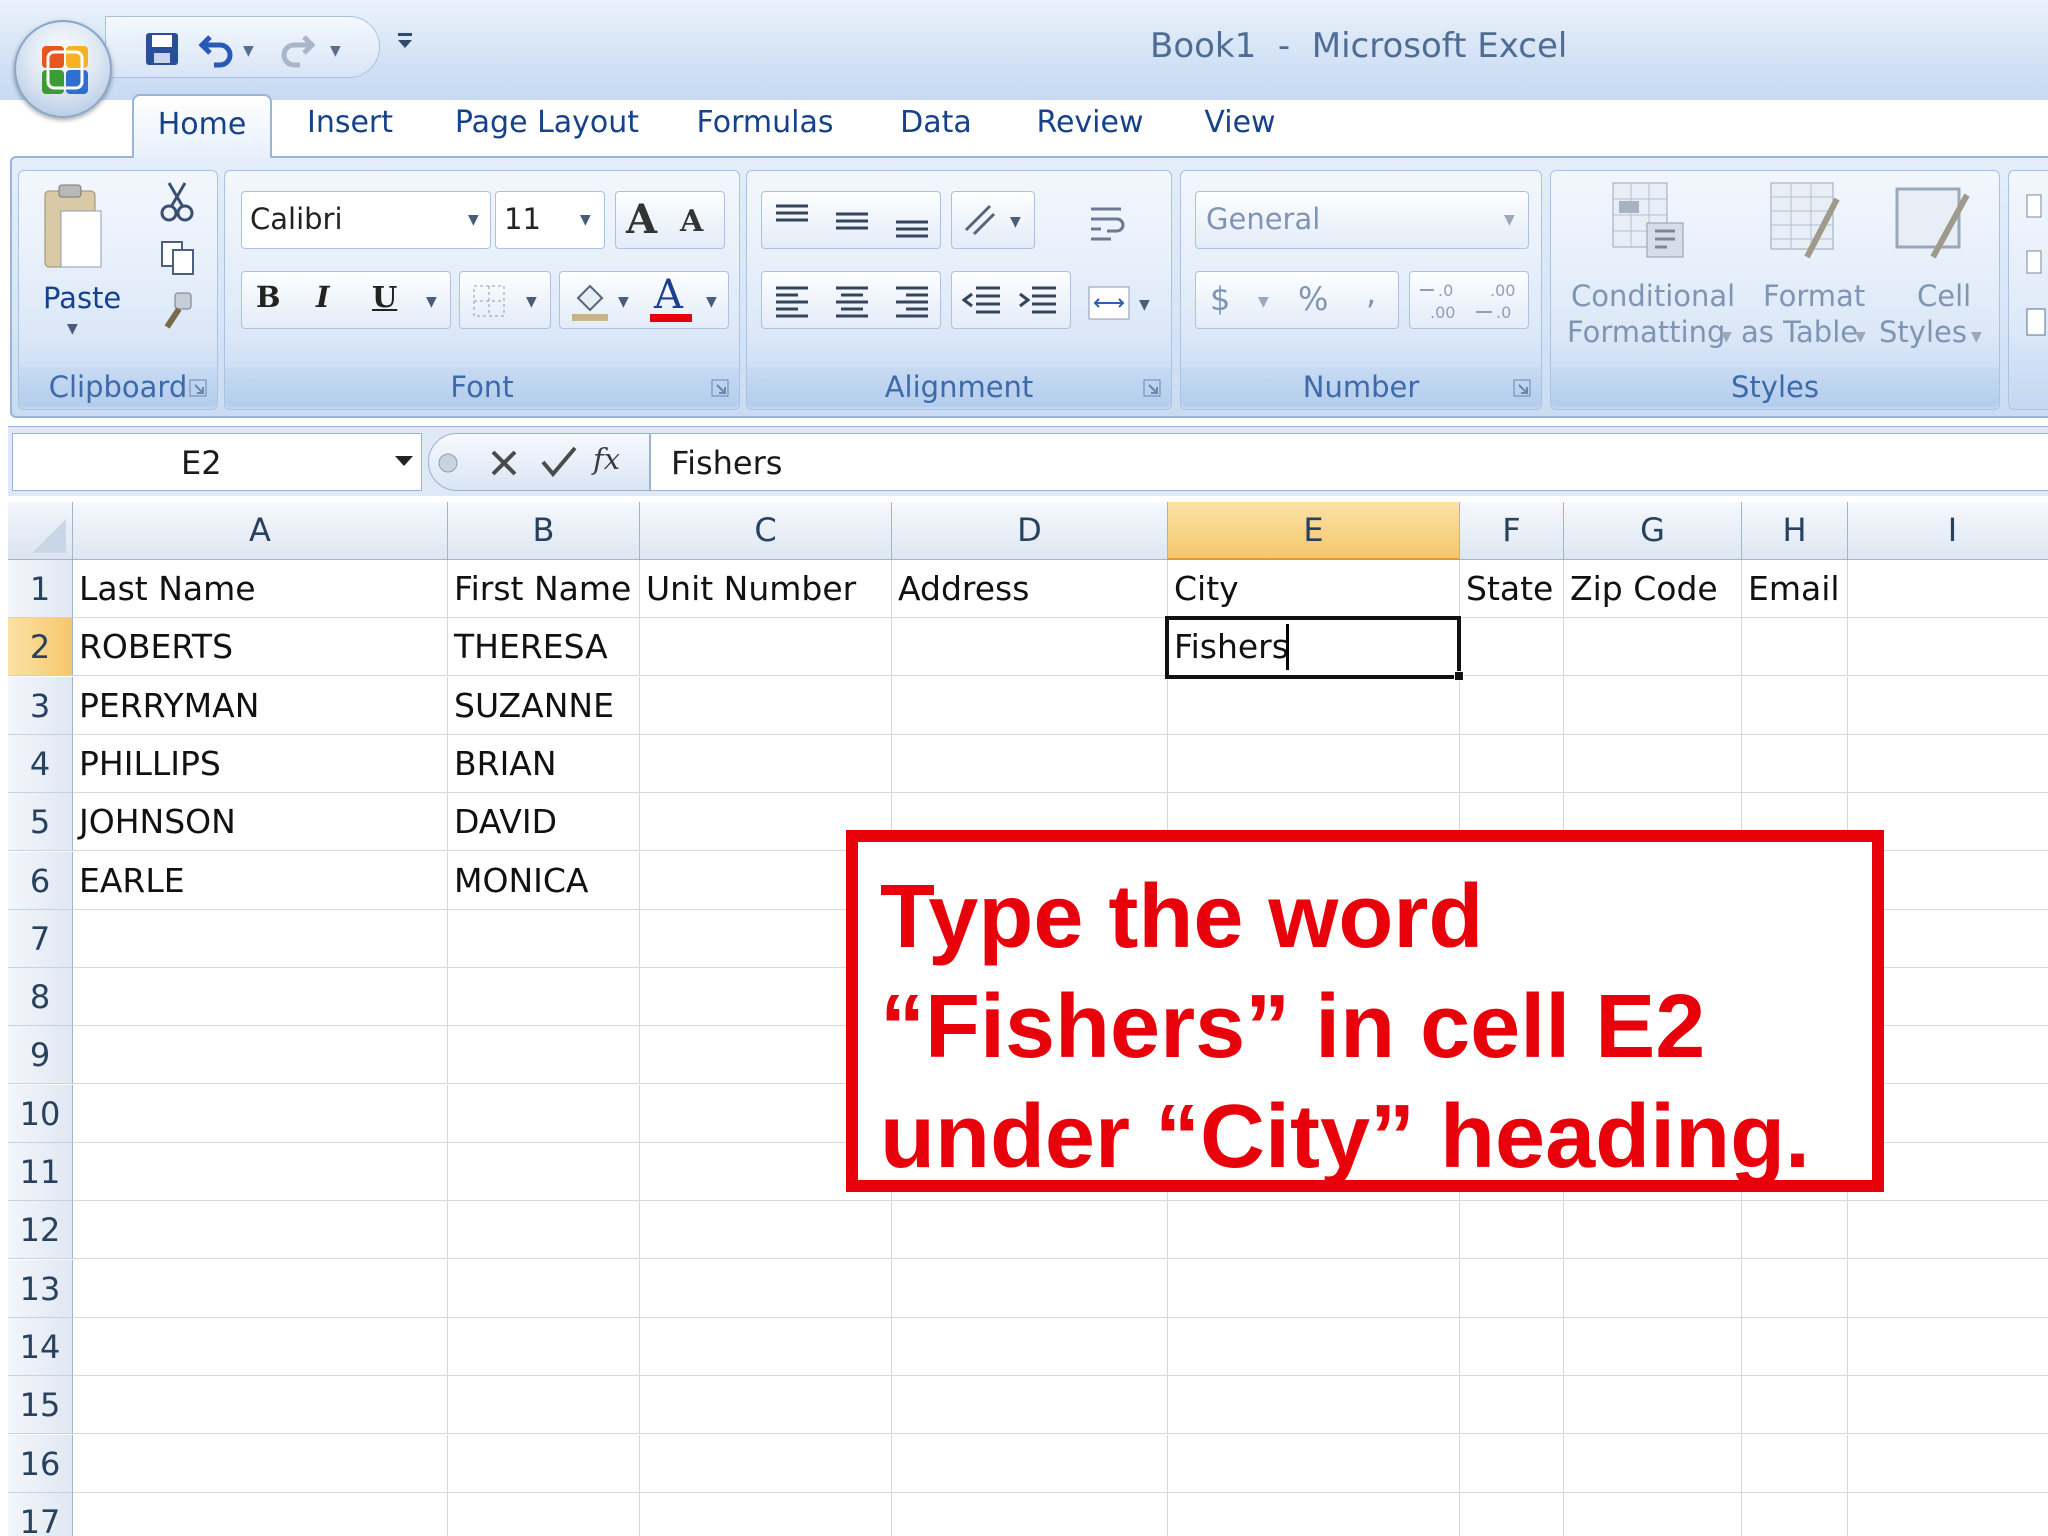  Describe the element at coordinates (40, 1463) in the screenshot. I see `row-header-16: 16` at that location.